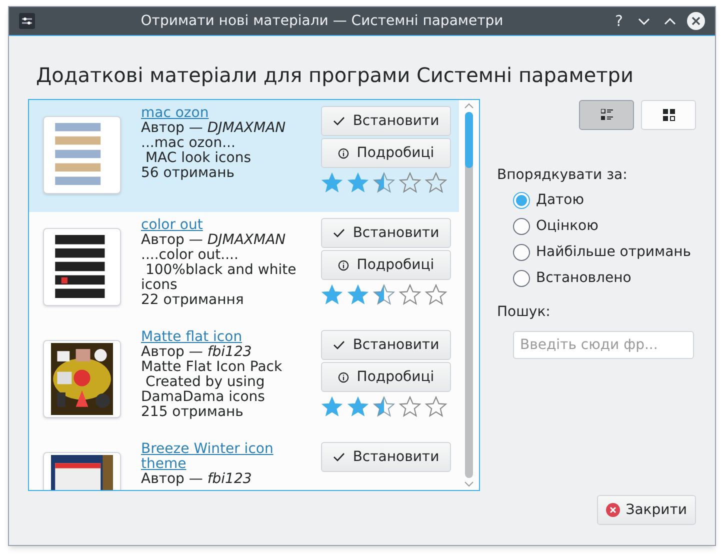 The width and height of the screenshot is (728, 557). I want to click on scrollbar-track, so click(469, 295).